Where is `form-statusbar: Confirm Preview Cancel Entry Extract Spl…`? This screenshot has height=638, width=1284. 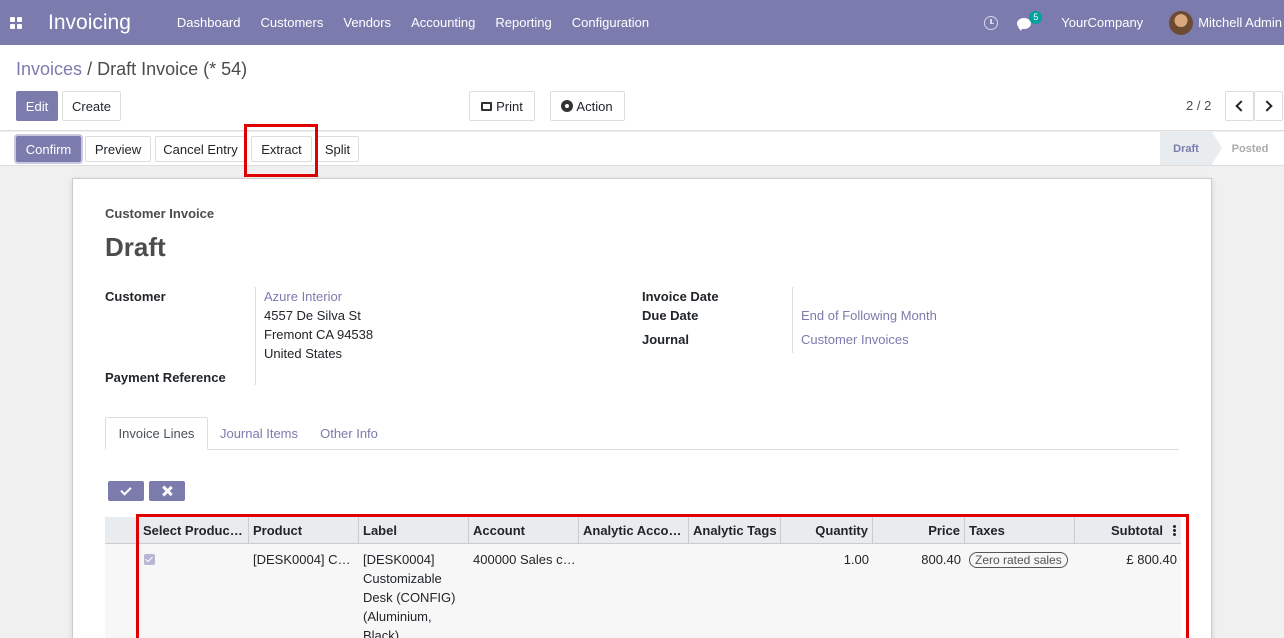
form-statusbar: Confirm Preview Cancel Entry Extract Spl… is located at coordinates (642, 149).